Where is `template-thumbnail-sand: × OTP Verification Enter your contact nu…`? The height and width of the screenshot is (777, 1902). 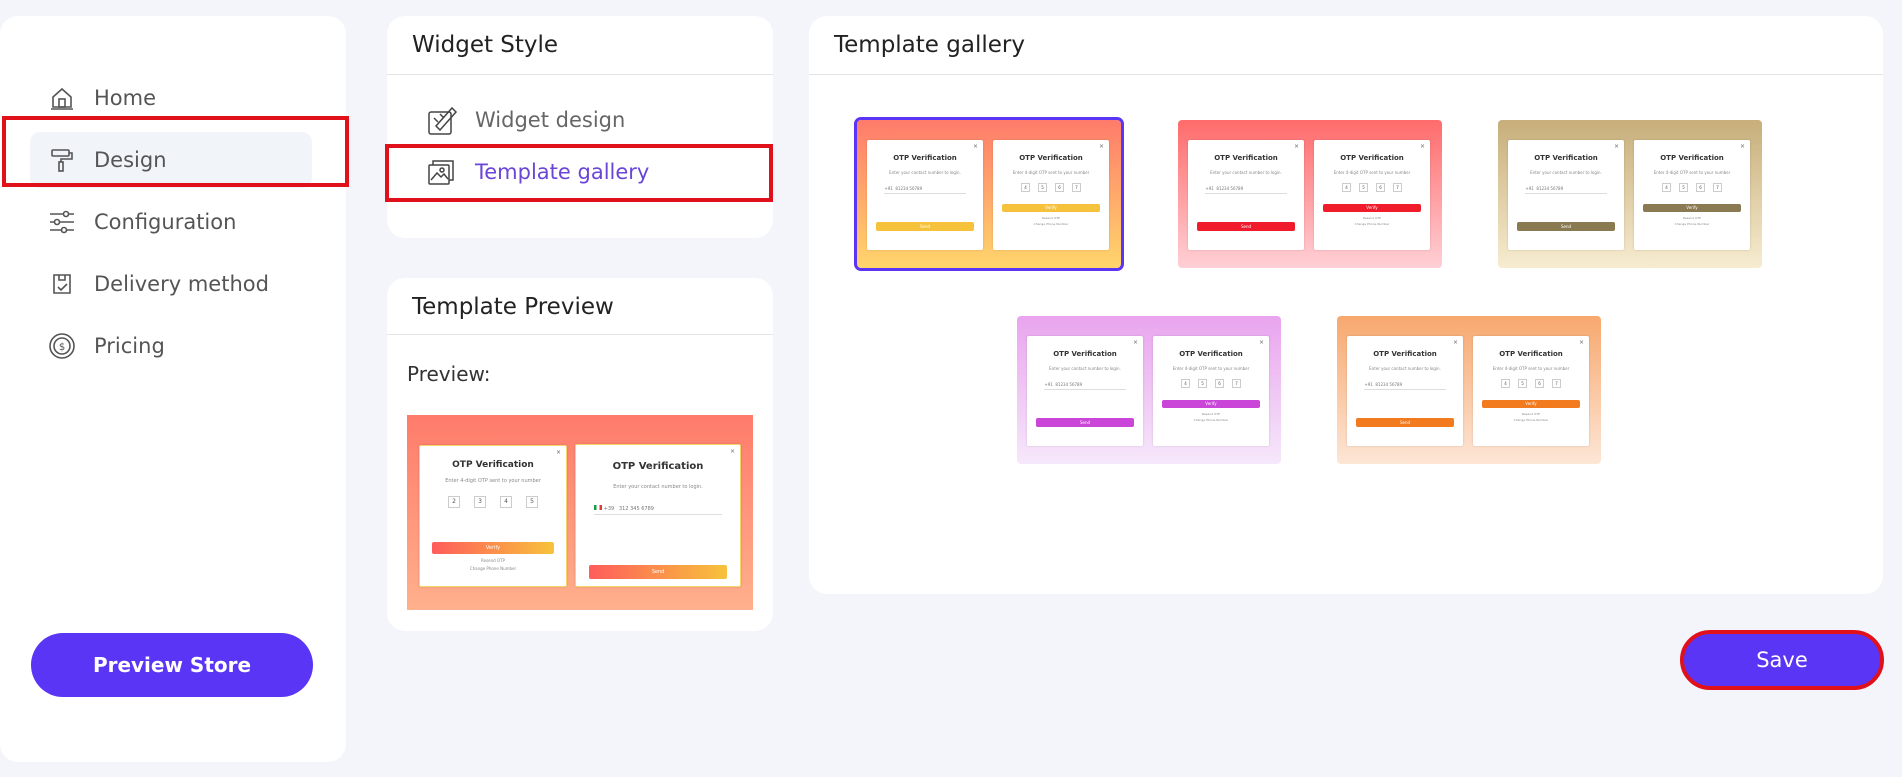 template-thumbnail-sand: × OTP Verification Enter your contact nu… is located at coordinates (1630, 194).